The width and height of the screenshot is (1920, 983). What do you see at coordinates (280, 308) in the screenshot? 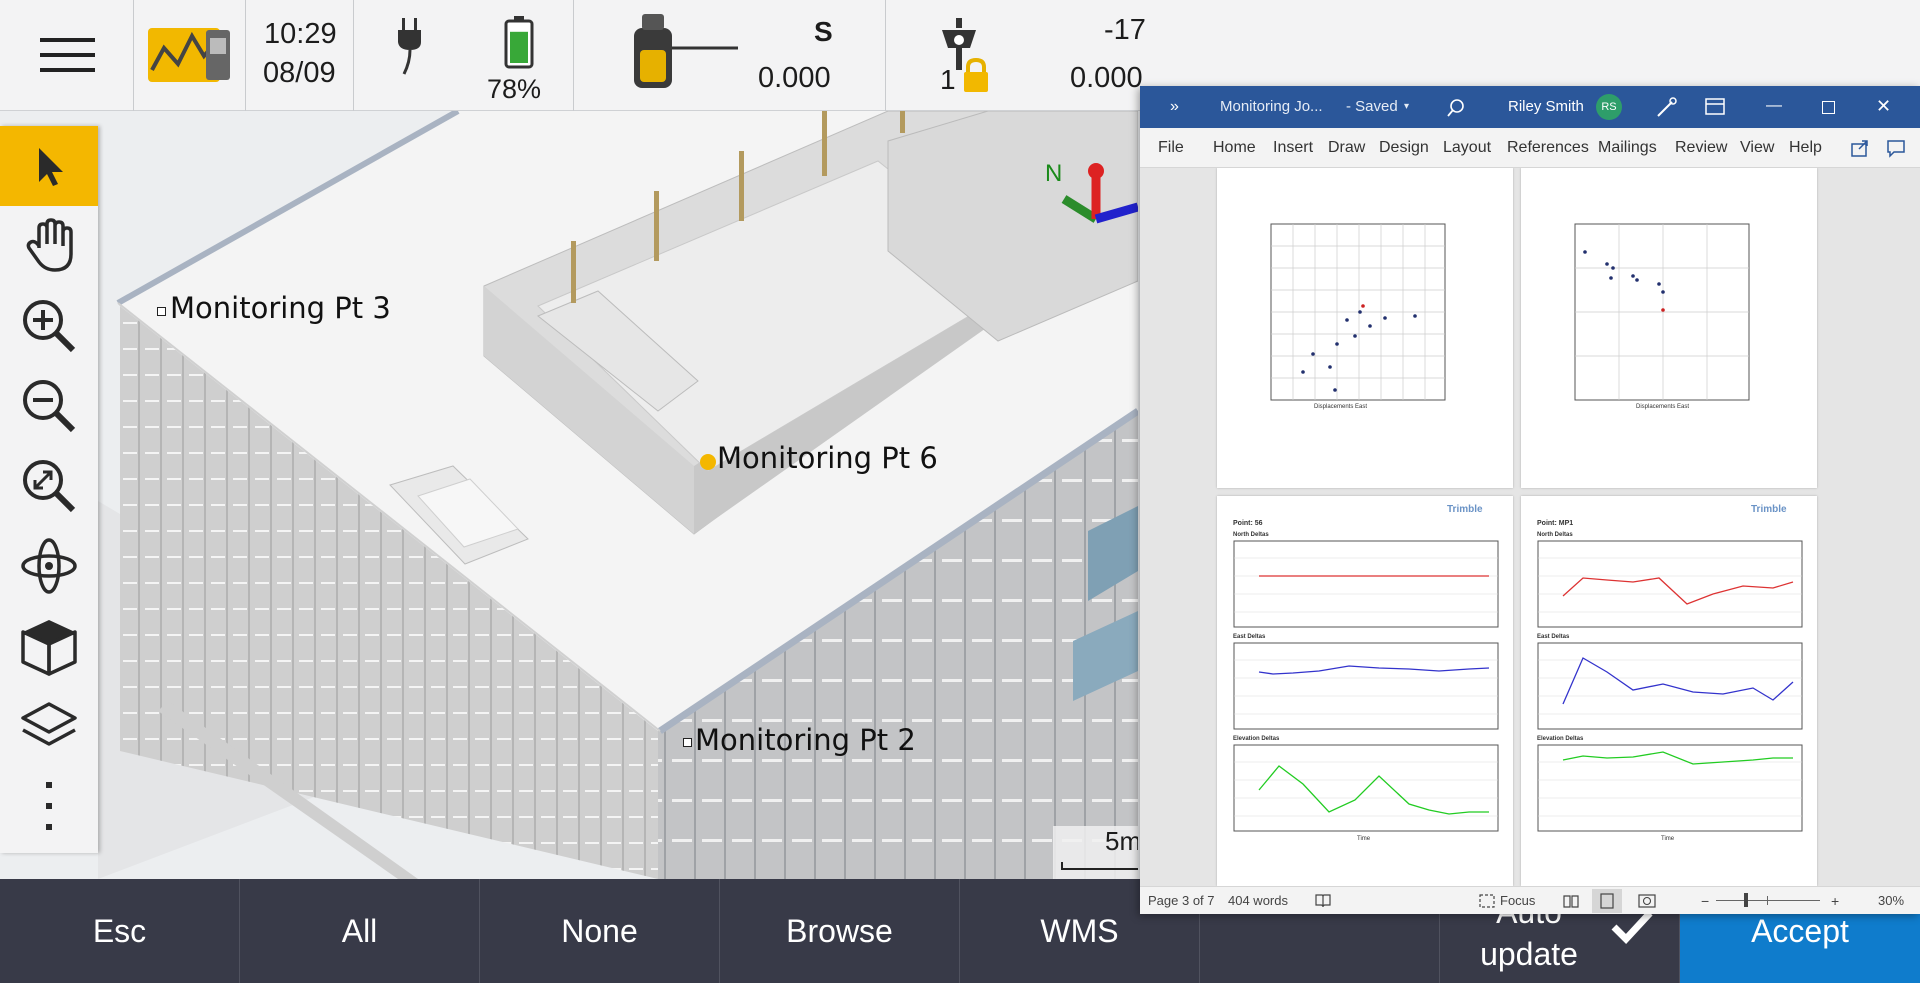
I see `point-label-pt3: Monitoring Pt 3` at bounding box center [280, 308].